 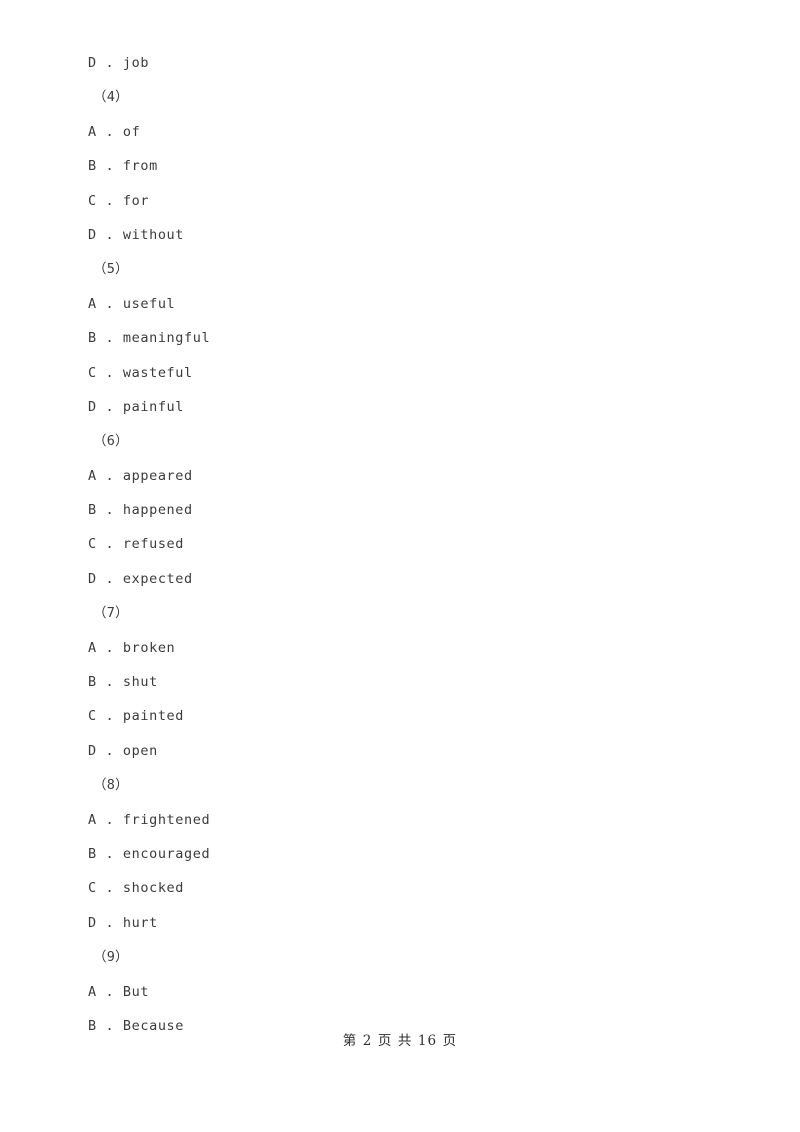 What do you see at coordinates (136, 716) in the screenshot?
I see `answer-option: C . painted` at bounding box center [136, 716].